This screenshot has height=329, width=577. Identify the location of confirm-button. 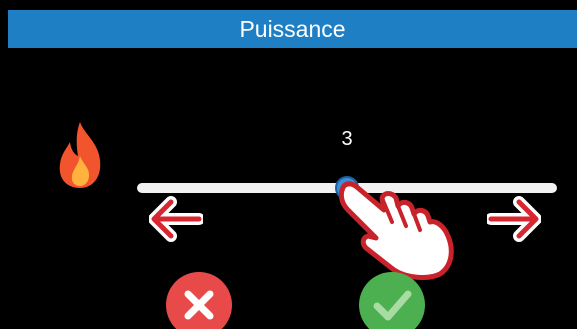
(392, 300).